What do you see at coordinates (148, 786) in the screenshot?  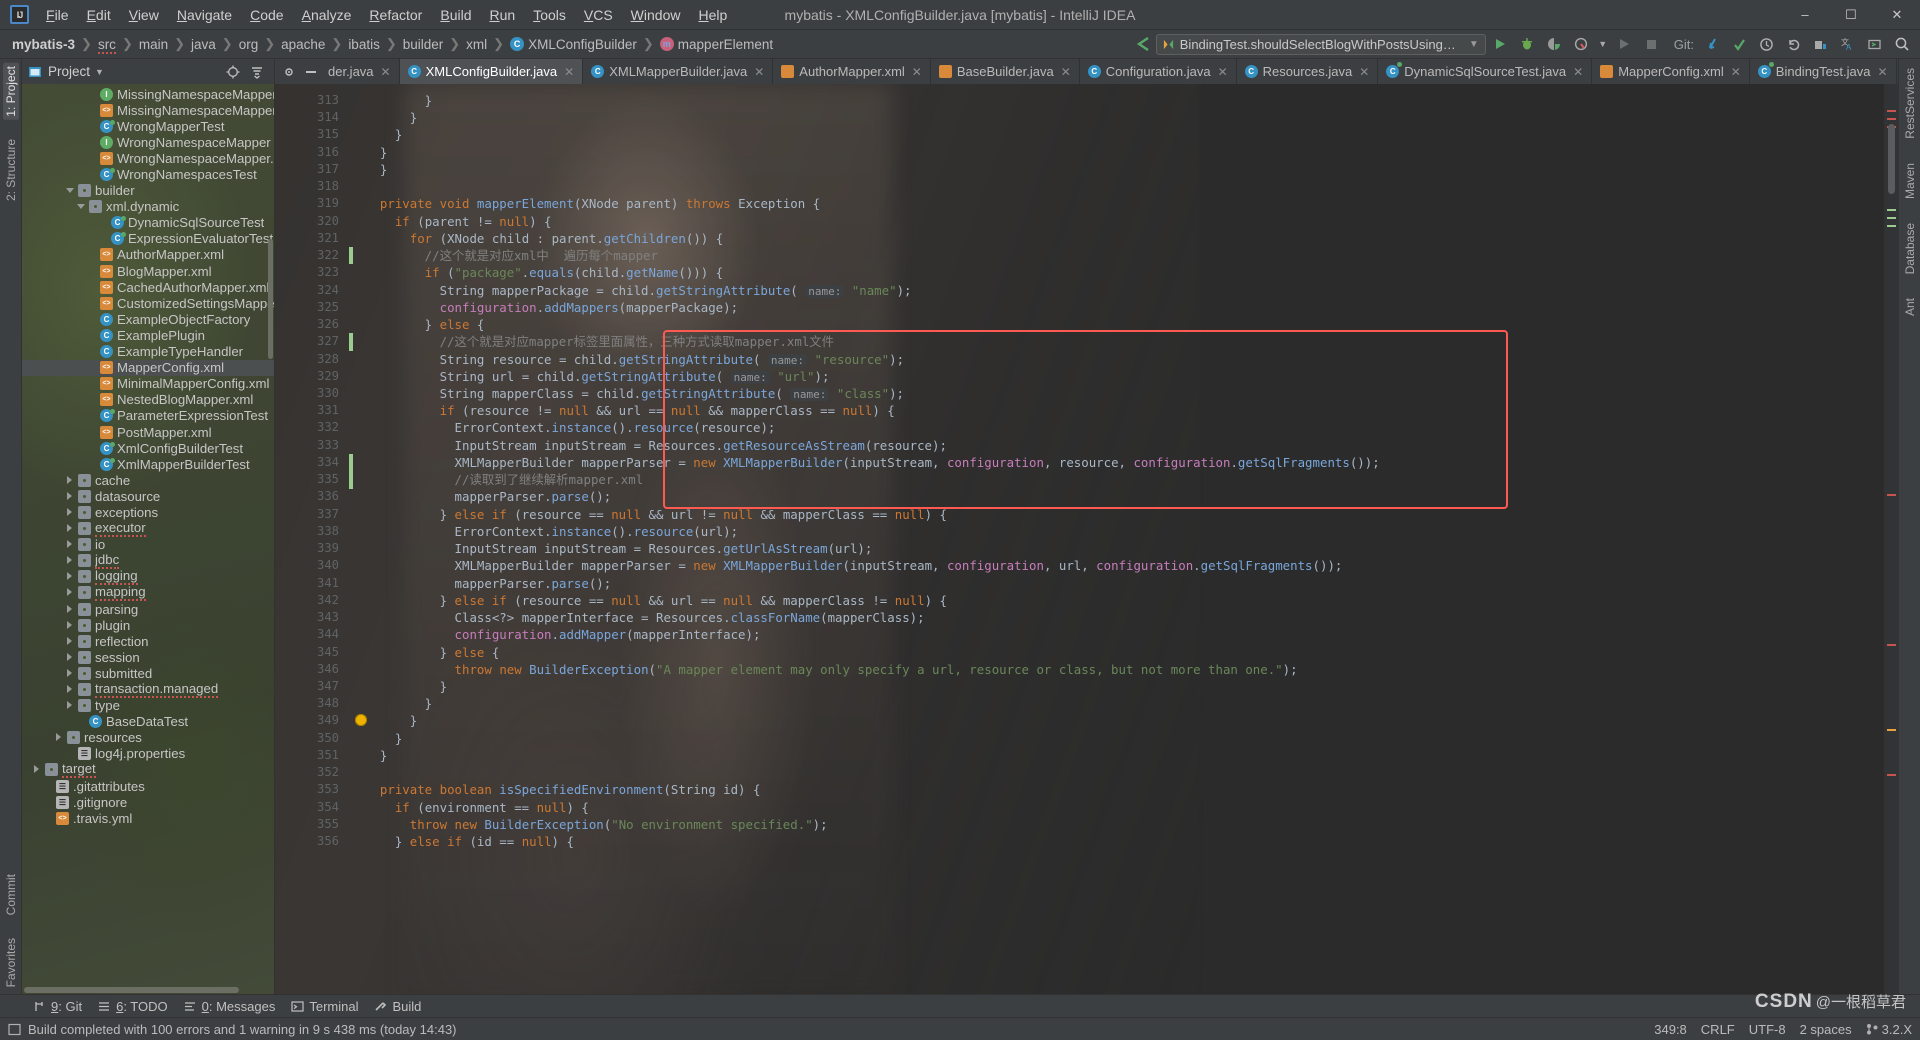 I see `tree-item--gitattributes: ☰ .gitattributes` at bounding box center [148, 786].